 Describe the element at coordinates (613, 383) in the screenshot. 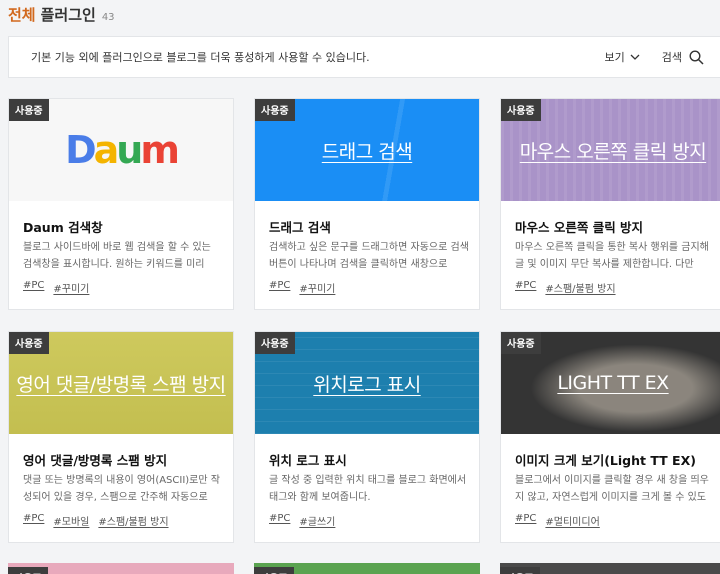

I see `thumbnail-title: LIGHT TT EX` at that location.